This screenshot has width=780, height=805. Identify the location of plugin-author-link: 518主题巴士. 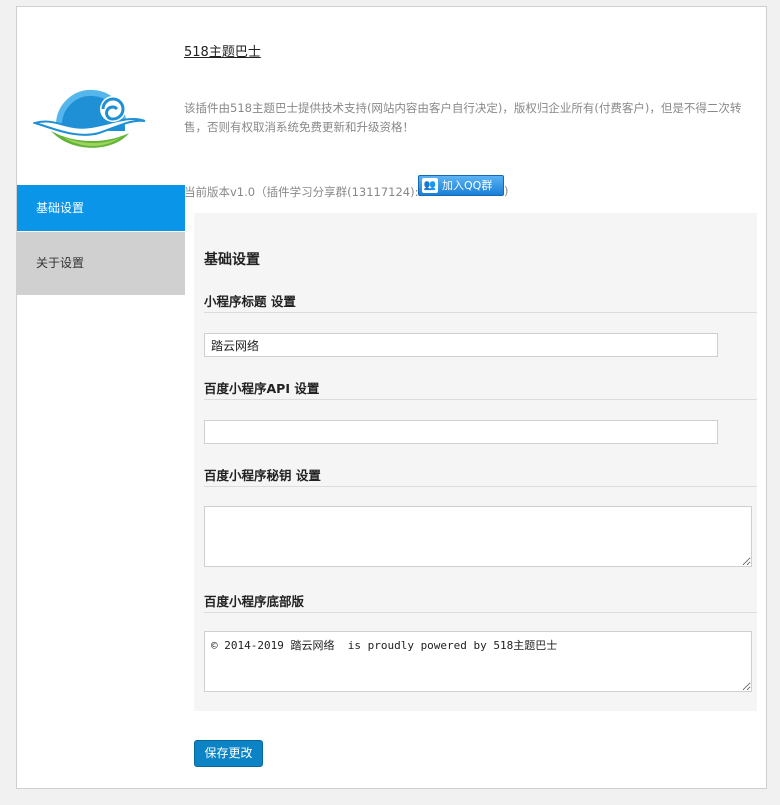
(222, 50).